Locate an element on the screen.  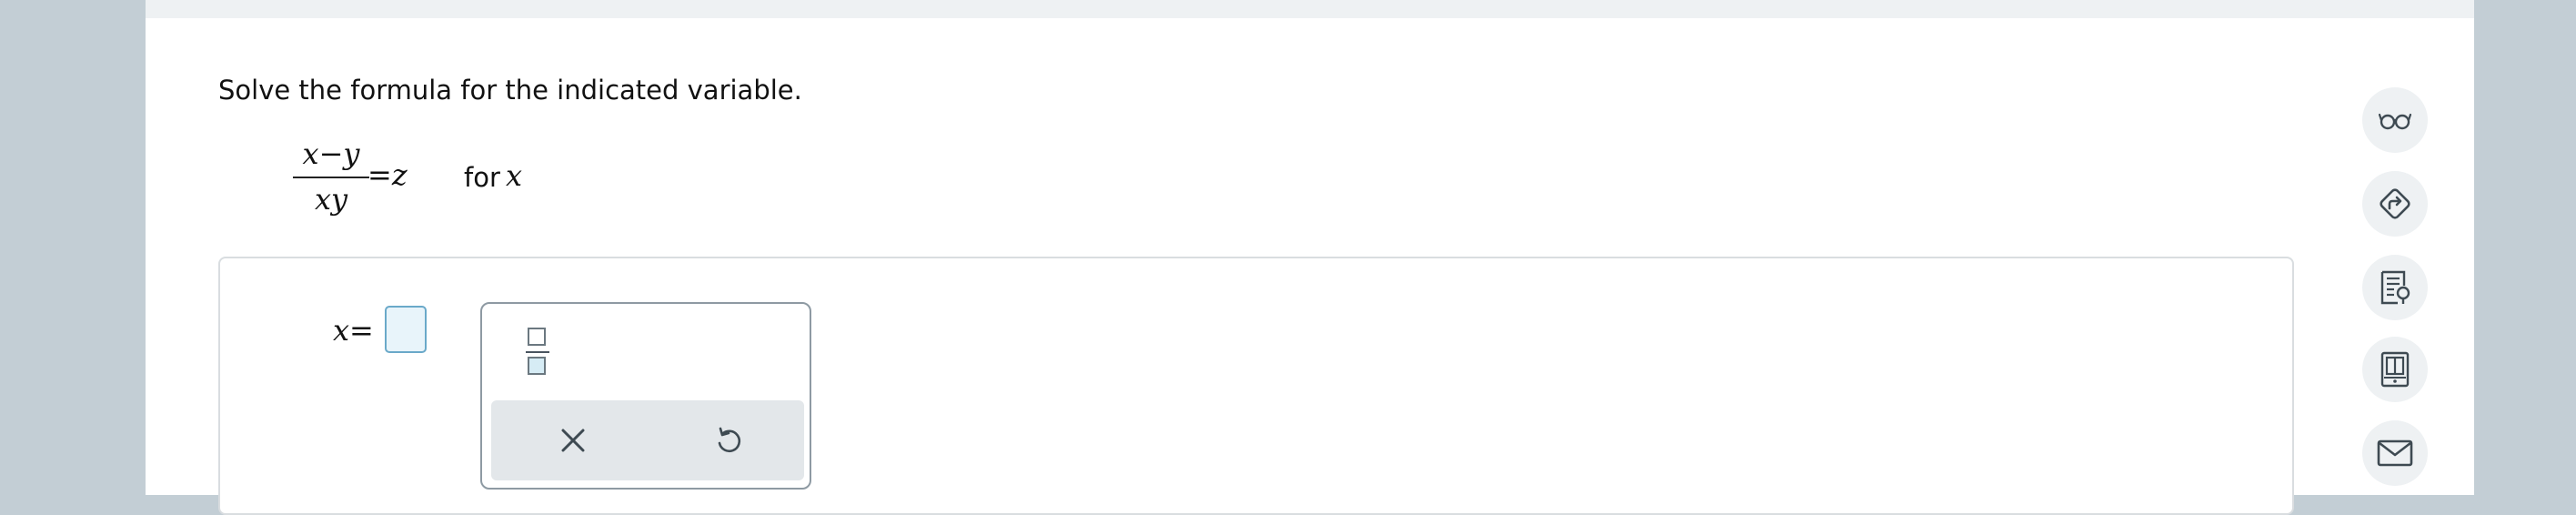
mail-icon is located at coordinates (2395, 453).